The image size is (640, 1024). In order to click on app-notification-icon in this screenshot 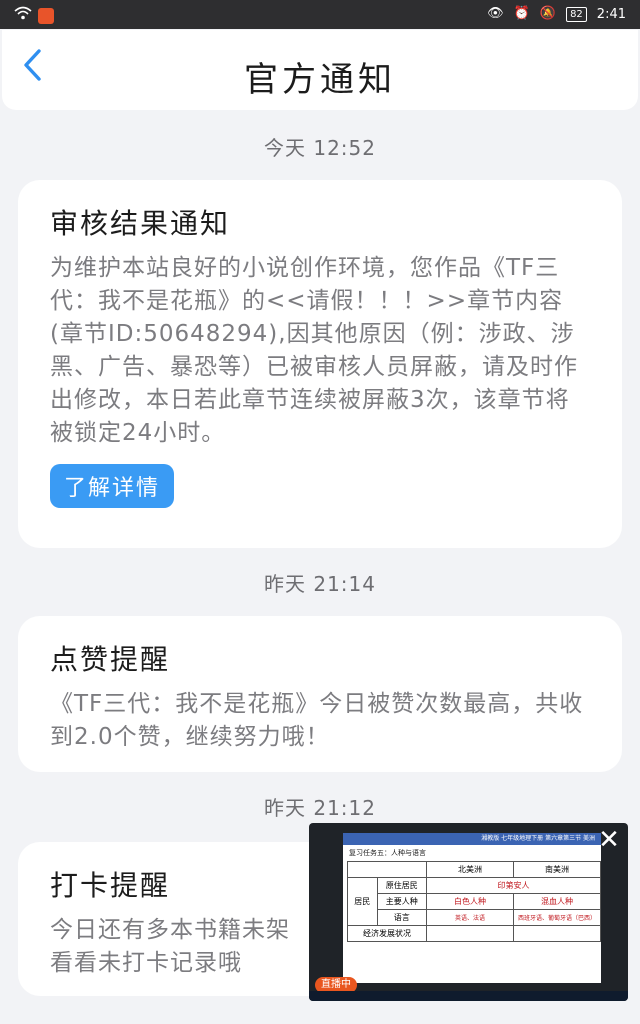, I will do `click(46, 16)`.